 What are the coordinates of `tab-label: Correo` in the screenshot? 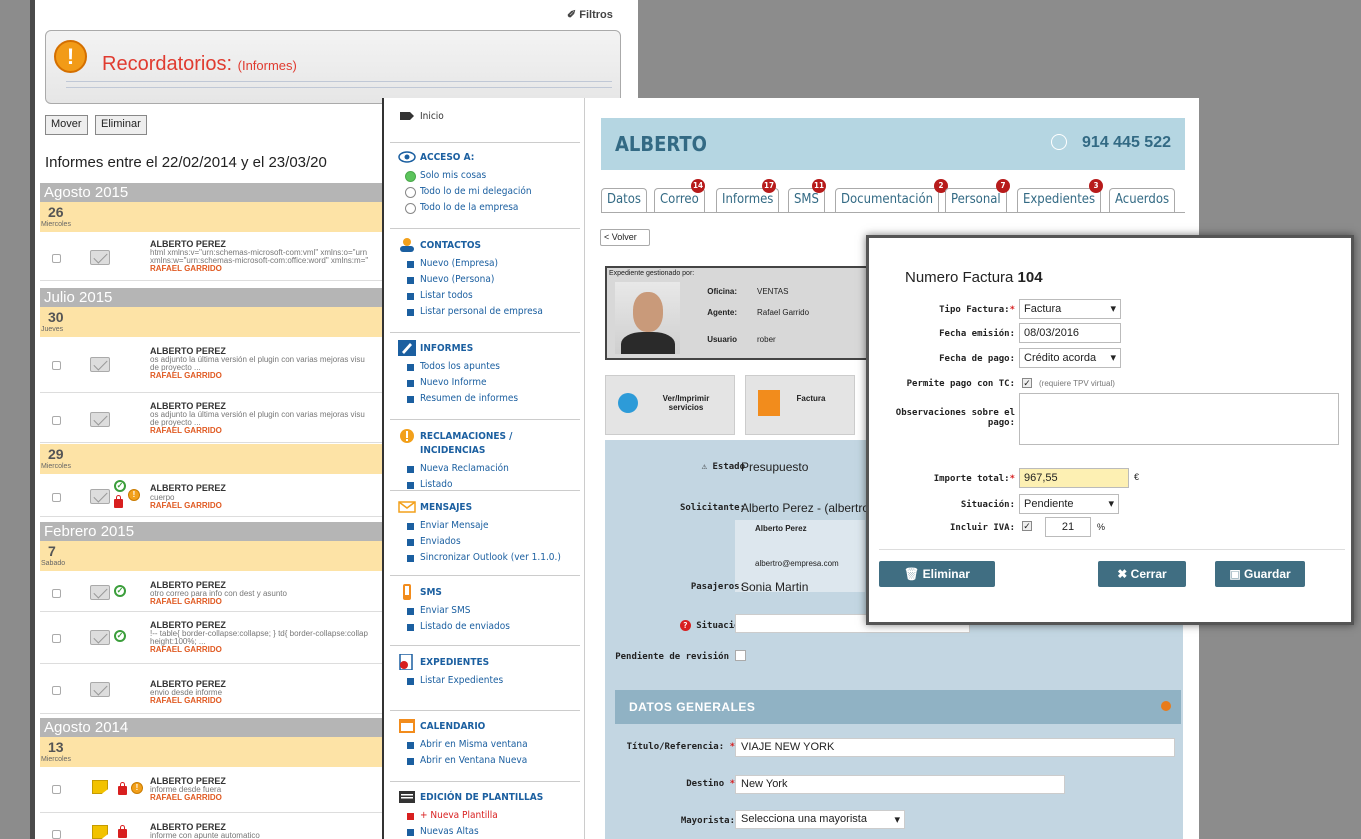 It's located at (679, 199).